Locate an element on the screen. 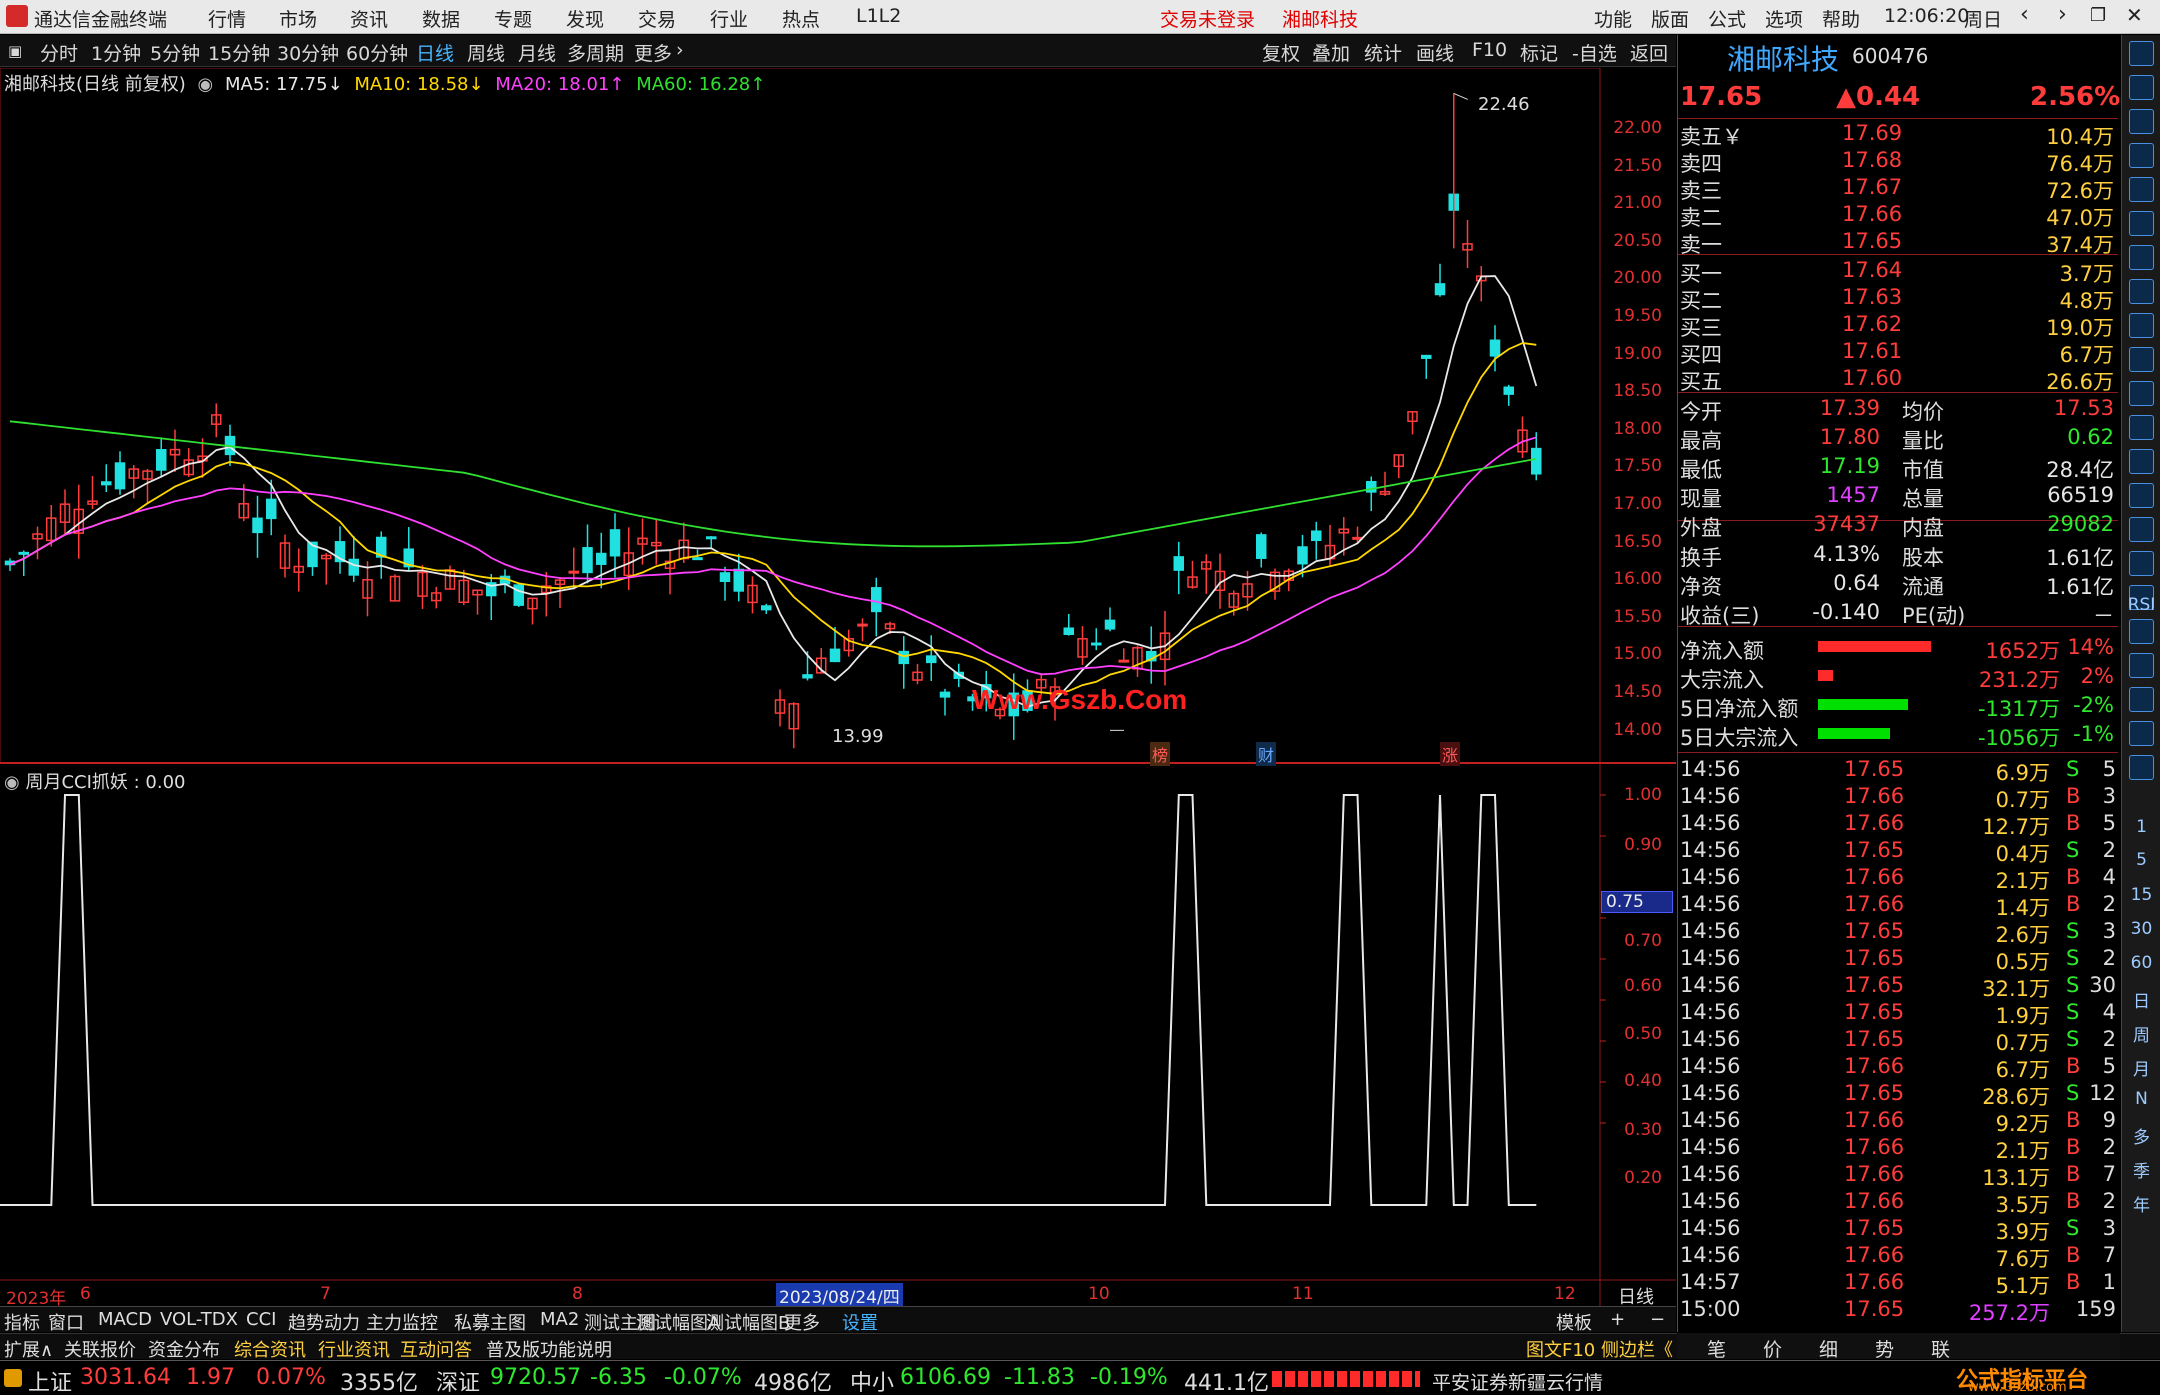  bid-price: 17.62 is located at coordinates (1872, 324).